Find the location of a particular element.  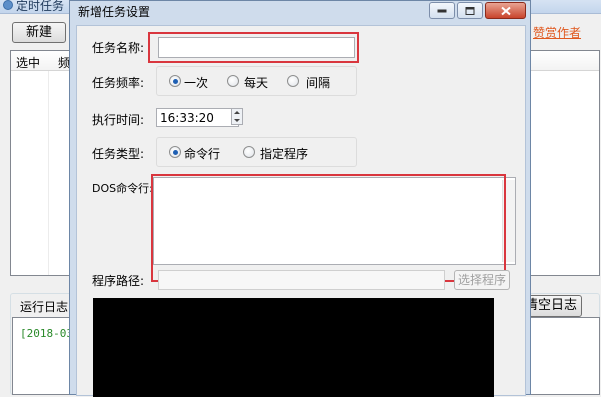

frequency-daily-label: 每天 is located at coordinates (256, 82).